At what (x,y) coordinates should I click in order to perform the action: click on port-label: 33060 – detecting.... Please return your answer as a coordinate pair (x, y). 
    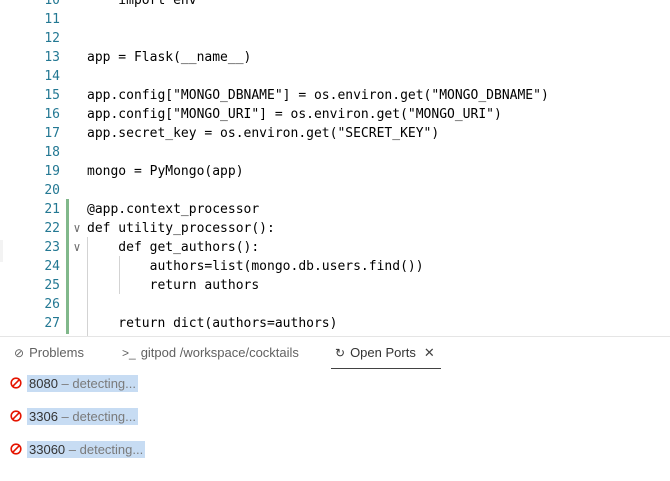
    Looking at the image, I should click on (86, 449).